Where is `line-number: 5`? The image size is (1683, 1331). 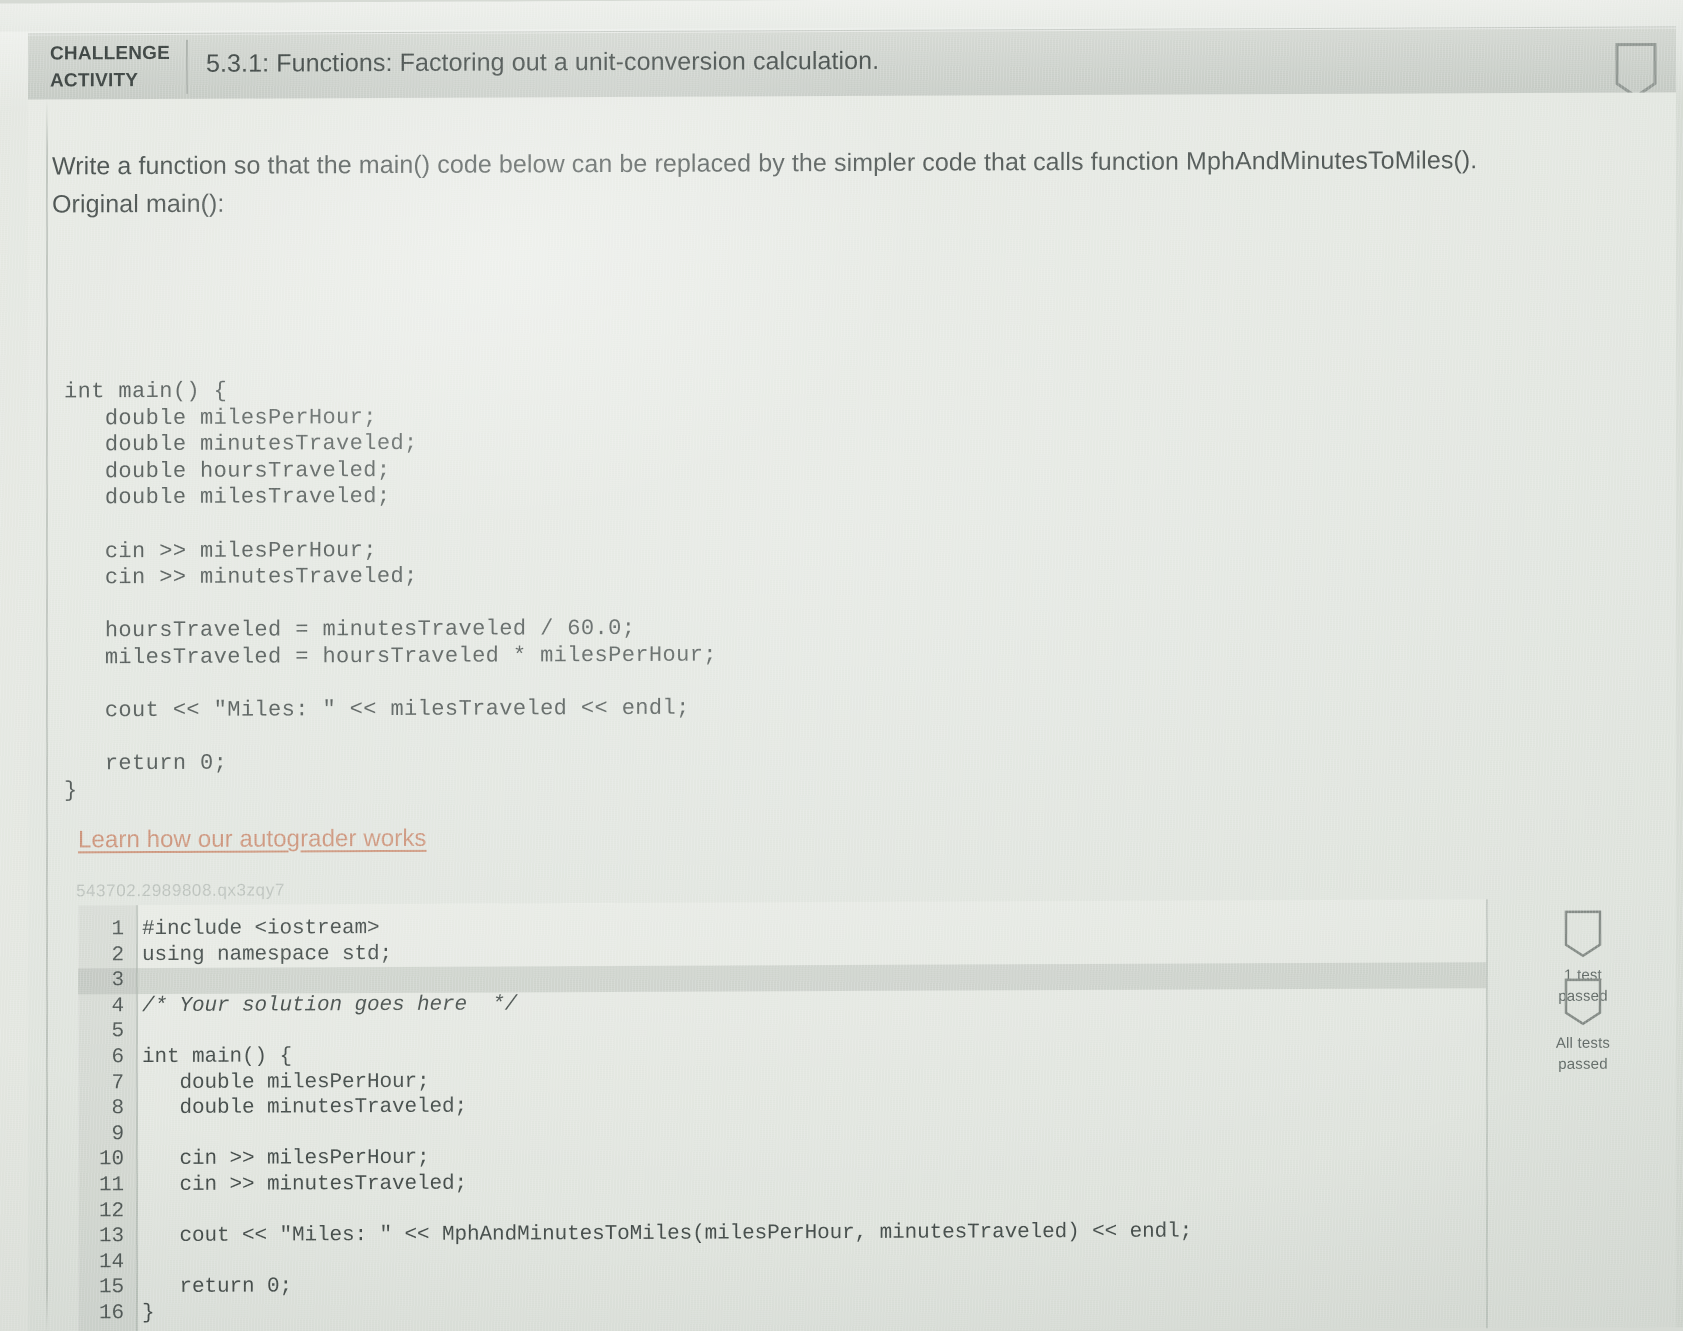 line-number: 5 is located at coordinates (118, 1032).